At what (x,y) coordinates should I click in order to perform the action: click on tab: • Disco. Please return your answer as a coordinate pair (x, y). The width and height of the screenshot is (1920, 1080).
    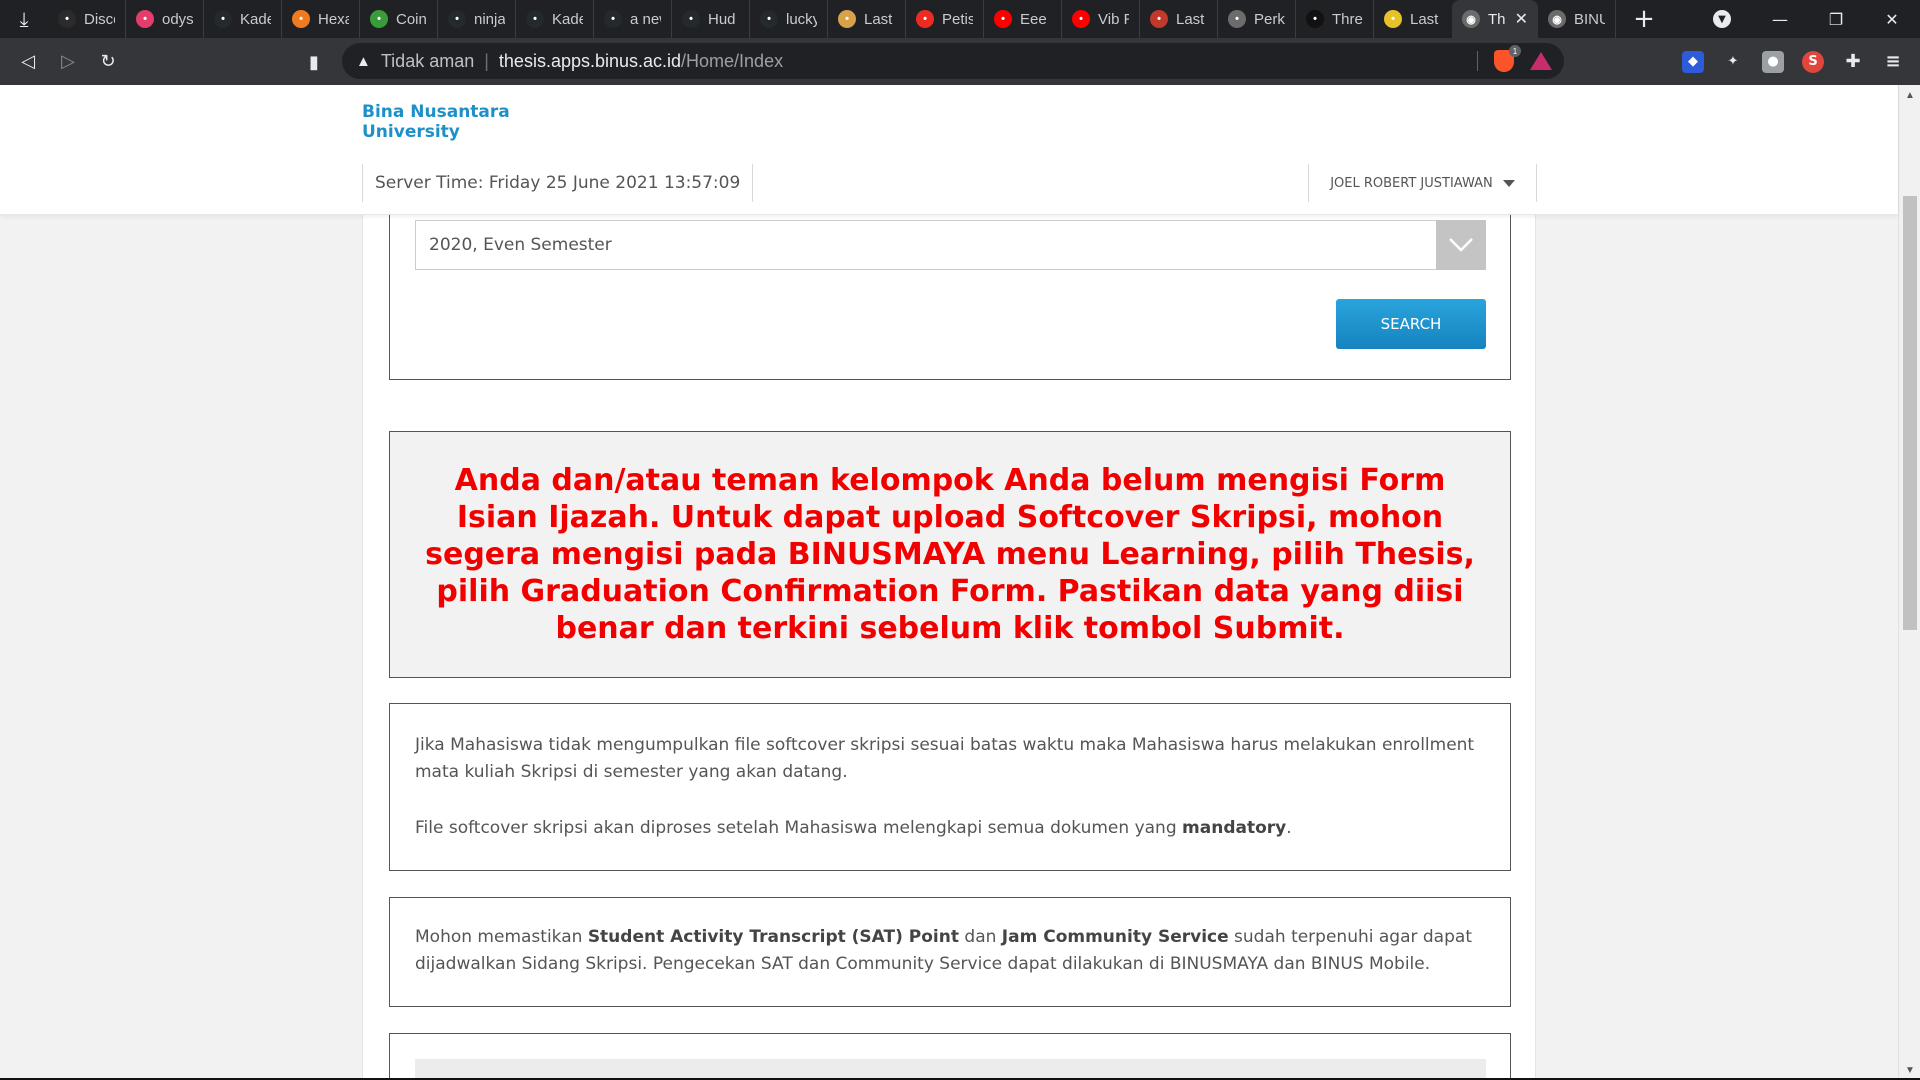
    Looking at the image, I should click on (87, 19).